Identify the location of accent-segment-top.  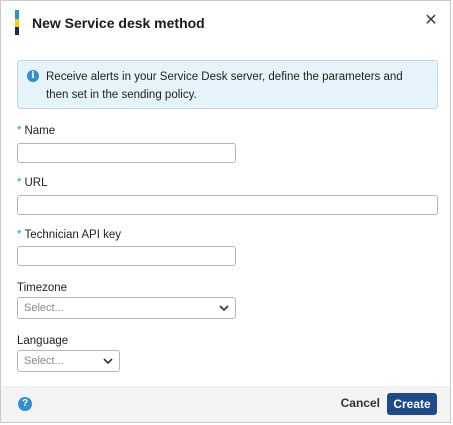
(17, 14).